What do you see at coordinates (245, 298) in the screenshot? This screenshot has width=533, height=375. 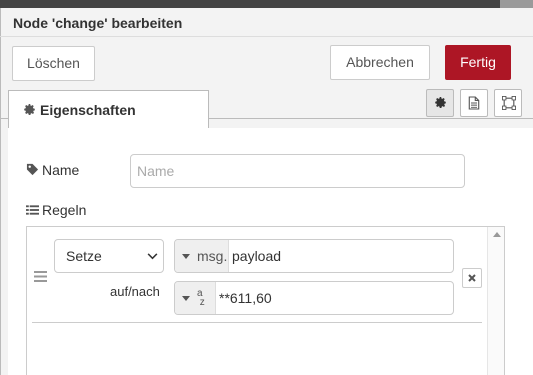 I see `rule-value: **611,60` at bounding box center [245, 298].